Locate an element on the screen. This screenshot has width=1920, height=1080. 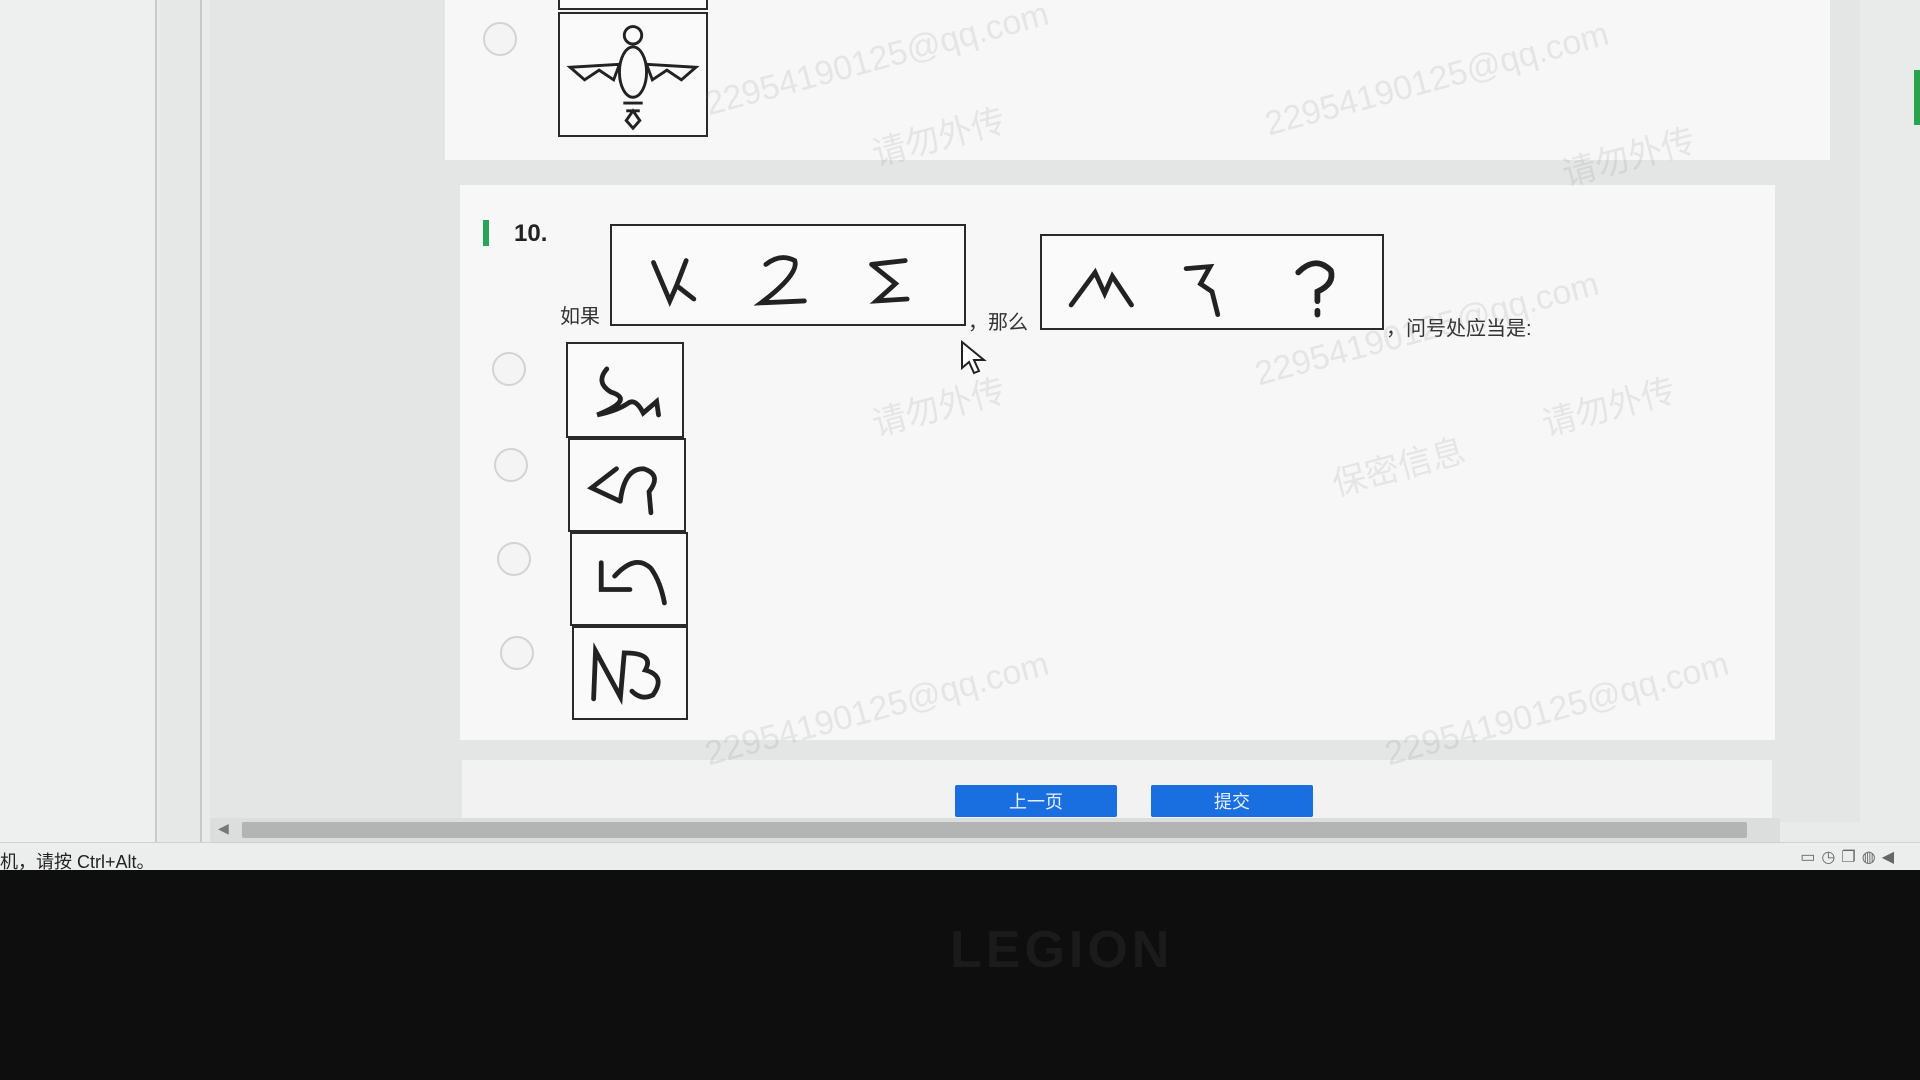
submit-button: 提交 is located at coordinates (1232, 801).